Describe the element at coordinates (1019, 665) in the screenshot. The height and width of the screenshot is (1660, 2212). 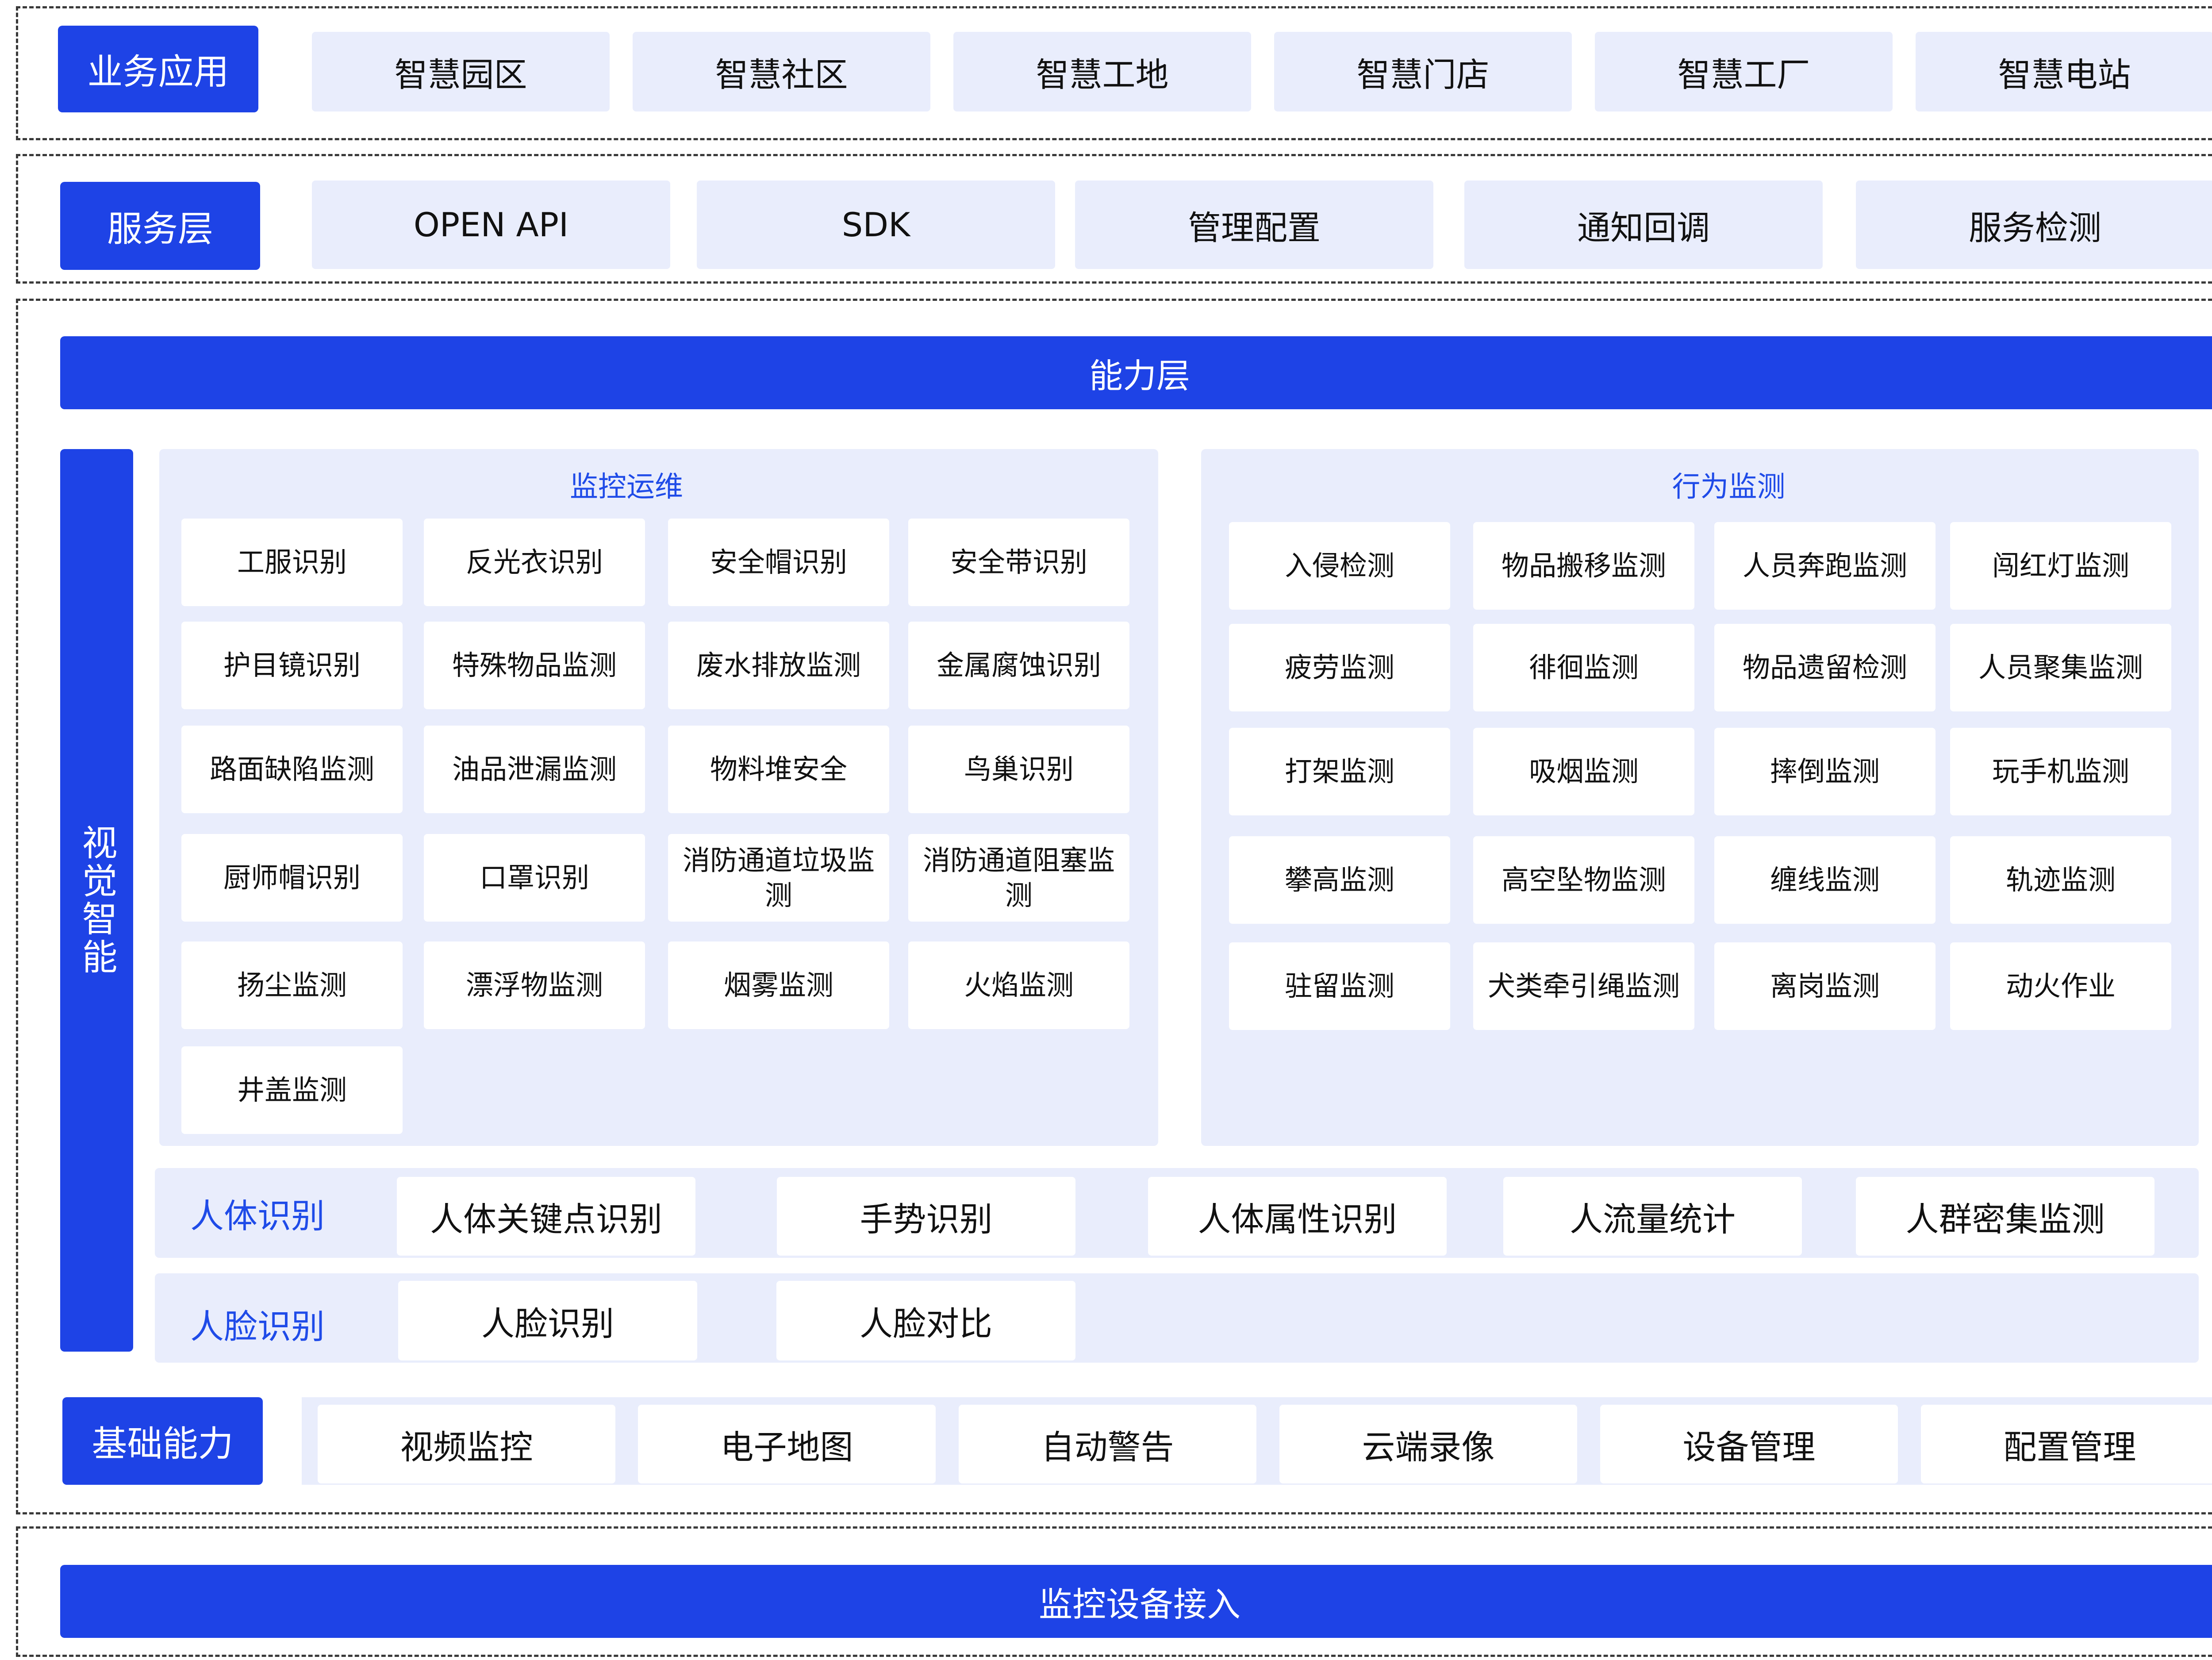
I see `monitoring-item: 金属腐蚀识别` at that location.